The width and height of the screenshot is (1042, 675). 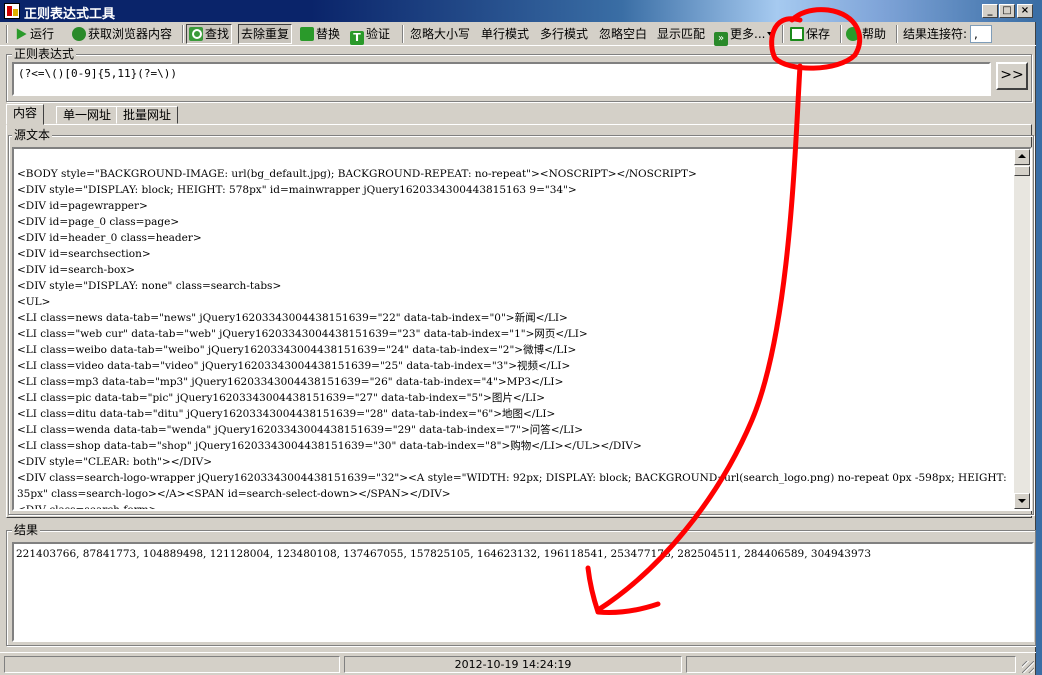 What do you see at coordinates (440, 34) in the screenshot?
I see `ignore-case-toggle: 忽略大小写` at bounding box center [440, 34].